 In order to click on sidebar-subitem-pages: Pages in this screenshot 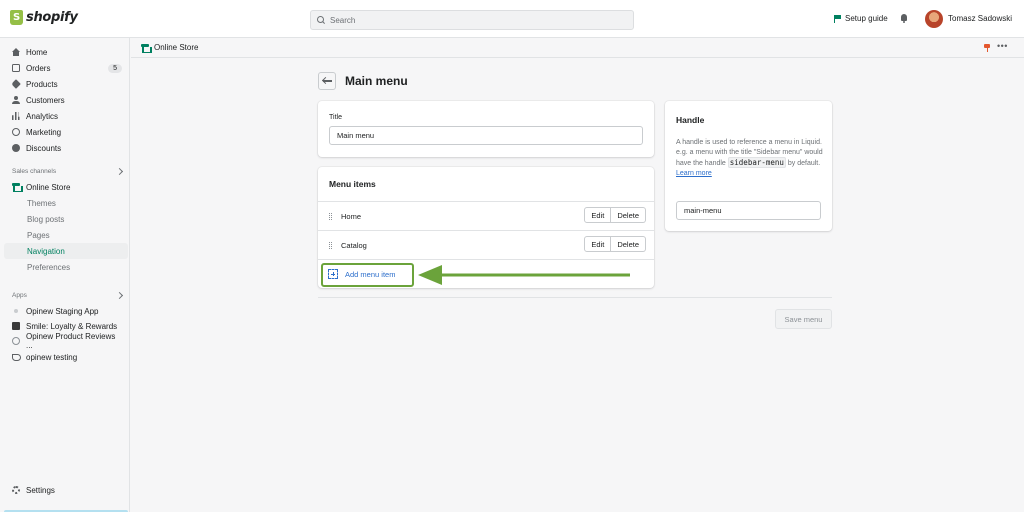, I will do `click(76, 235)`.